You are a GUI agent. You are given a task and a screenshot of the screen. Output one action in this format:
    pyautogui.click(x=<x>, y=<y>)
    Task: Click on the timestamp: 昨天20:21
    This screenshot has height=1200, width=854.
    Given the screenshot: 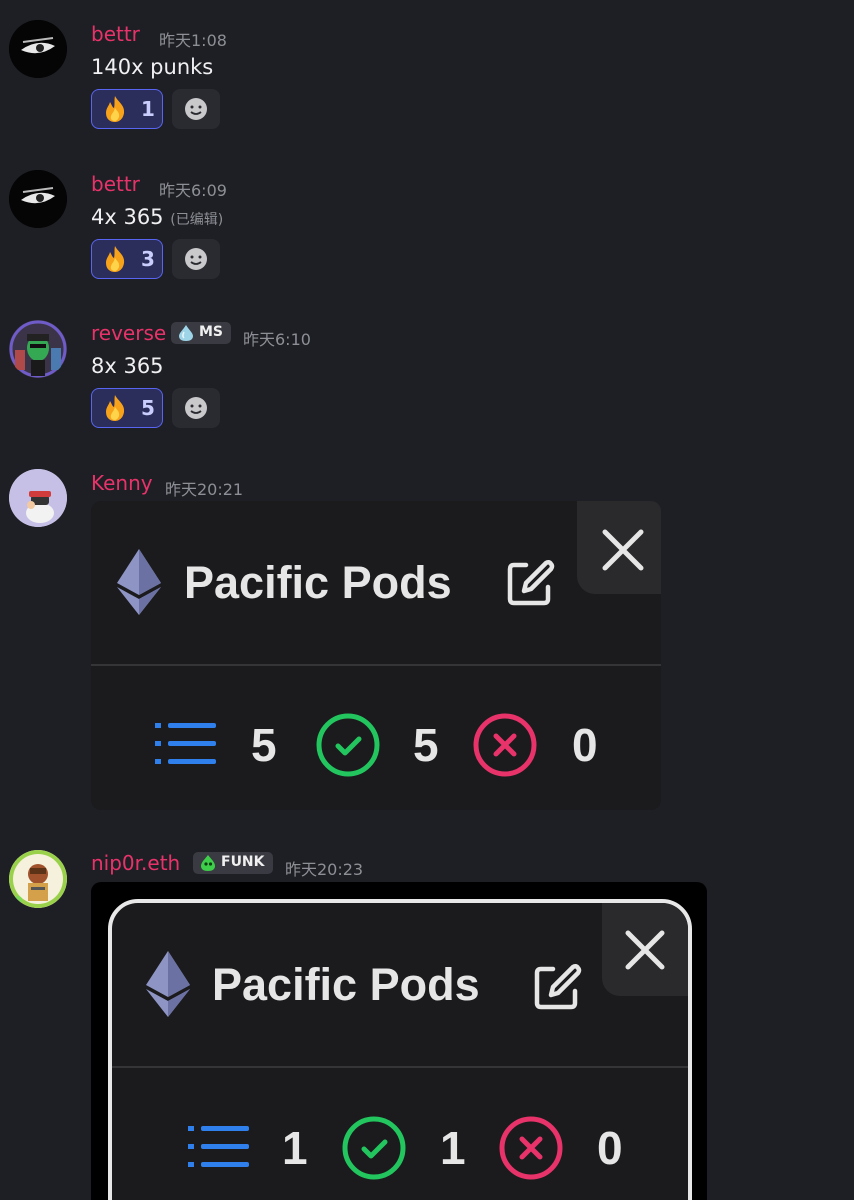 What is the action you would take?
    pyautogui.click(x=204, y=489)
    